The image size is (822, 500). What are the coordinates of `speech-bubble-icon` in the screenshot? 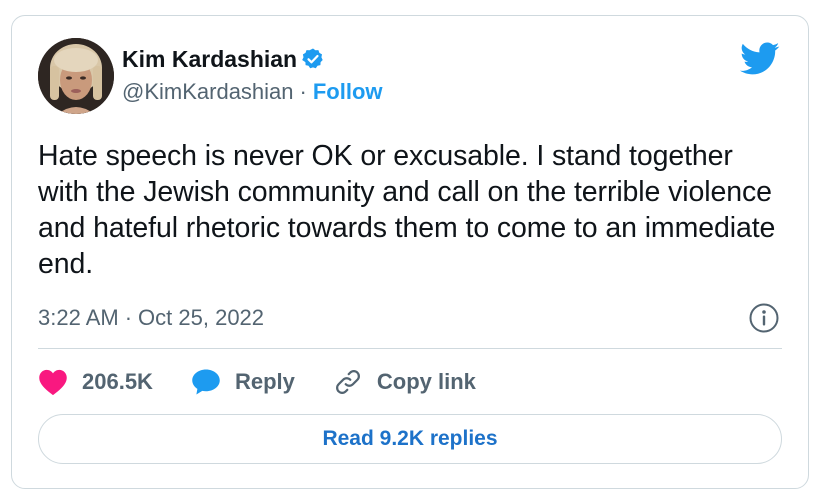 It's located at (206, 382).